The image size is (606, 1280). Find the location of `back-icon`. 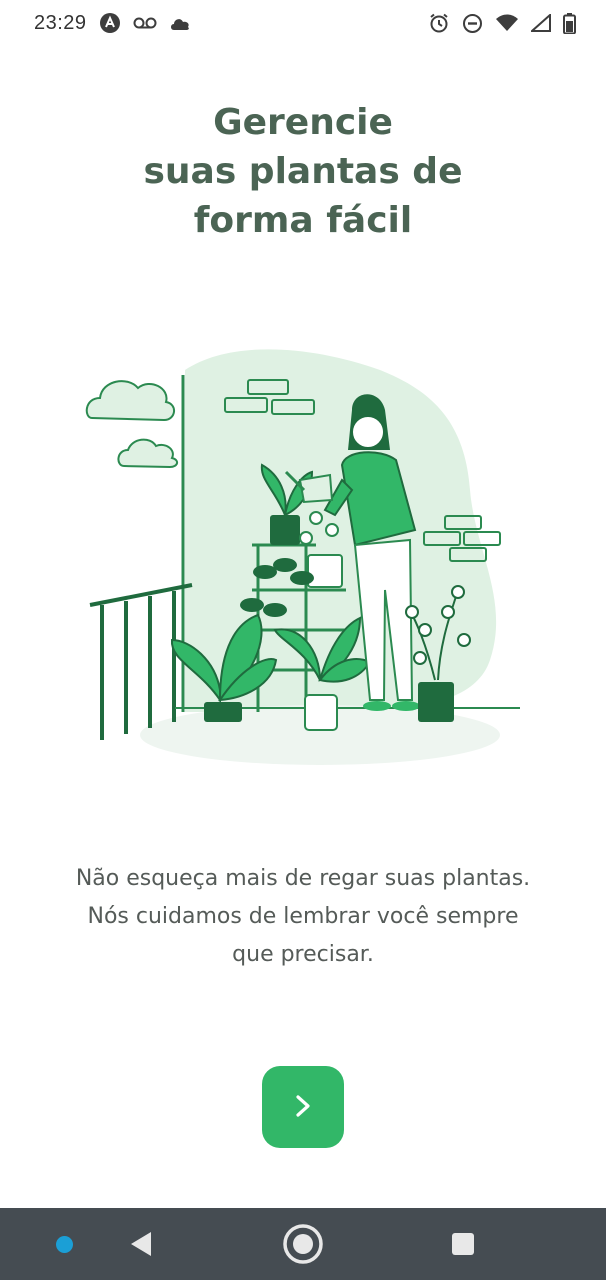

back-icon is located at coordinates (141, 1246).